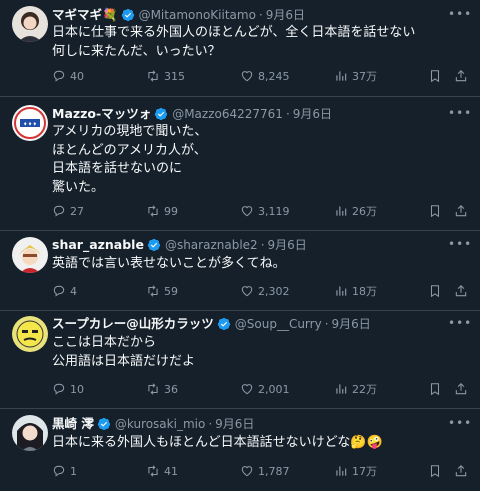 This screenshot has height=491, width=480. I want to click on retweet-button: 36, so click(162, 389).